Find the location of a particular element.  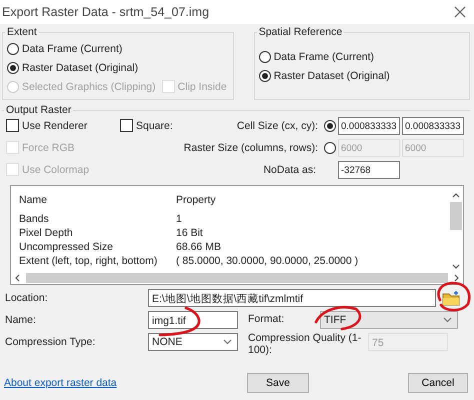

column-header: Name is located at coordinates (33, 200).